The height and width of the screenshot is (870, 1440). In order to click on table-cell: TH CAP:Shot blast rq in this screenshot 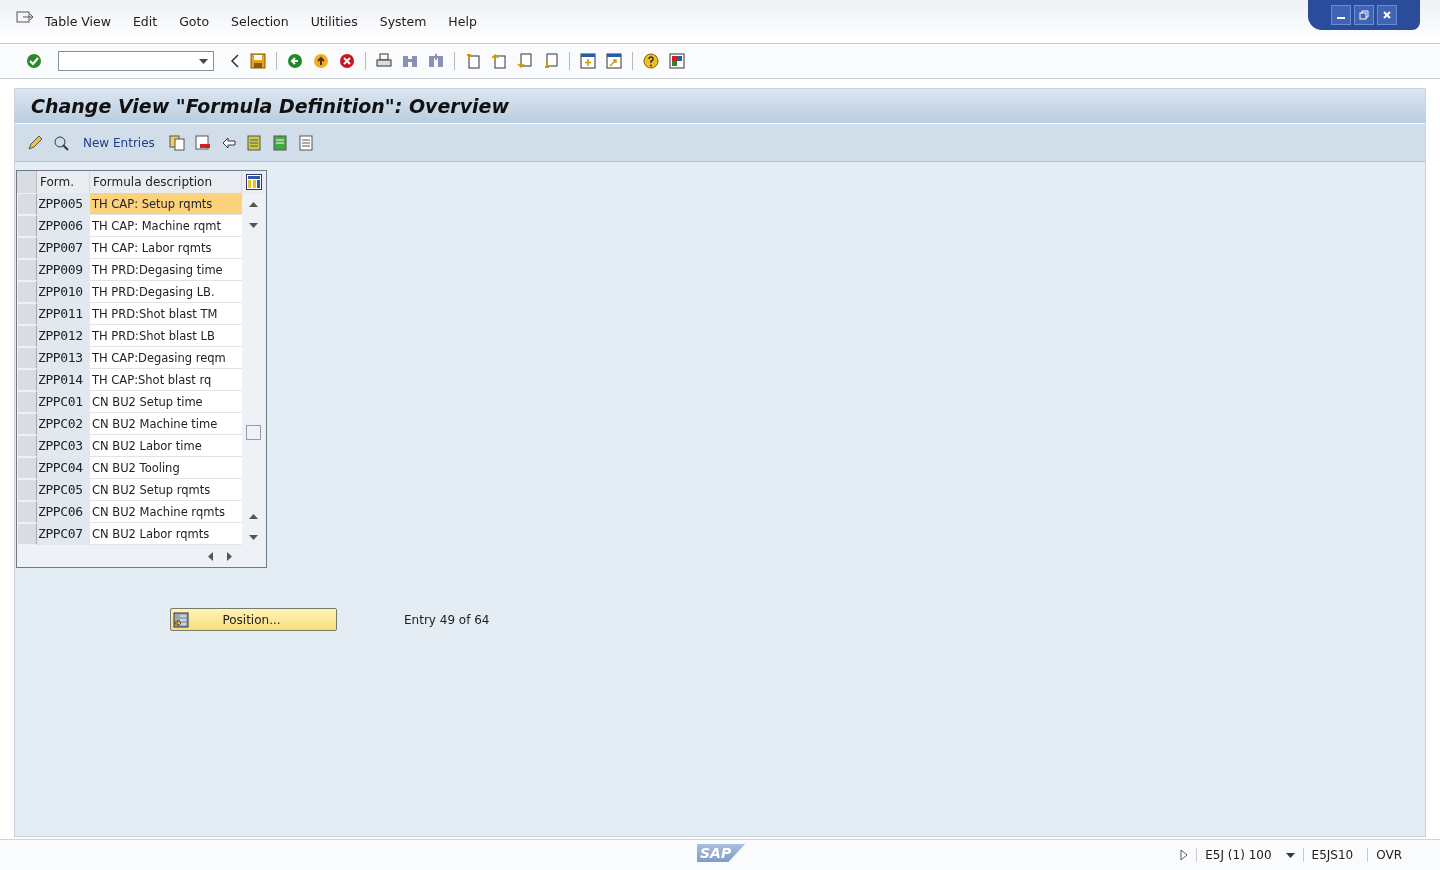, I will do `click(166, 380)`.